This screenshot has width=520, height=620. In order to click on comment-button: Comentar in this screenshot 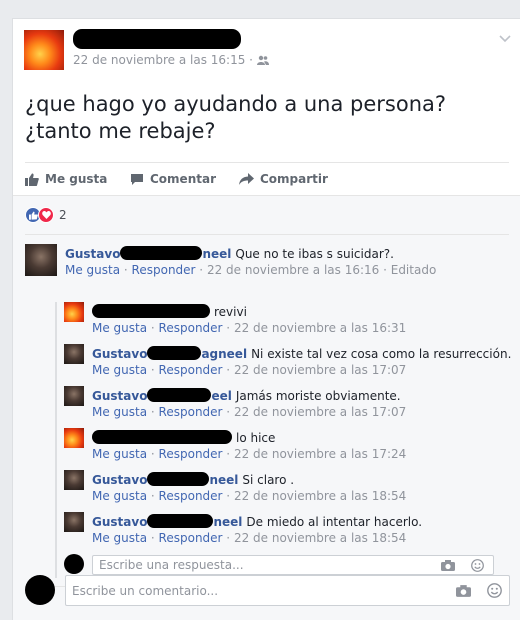, I will do `click(173, 179)`.